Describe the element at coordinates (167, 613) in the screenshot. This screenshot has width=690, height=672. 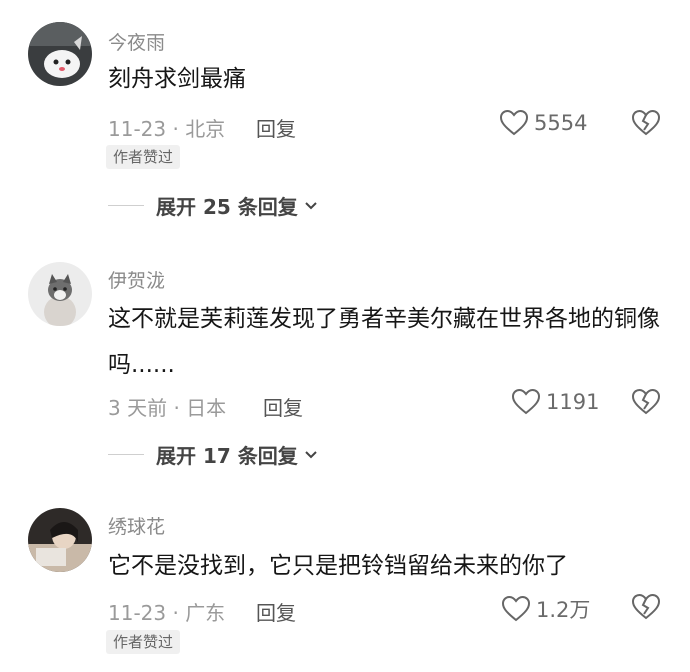
I see `comment-meta: 11-23 · 广东` at that location.